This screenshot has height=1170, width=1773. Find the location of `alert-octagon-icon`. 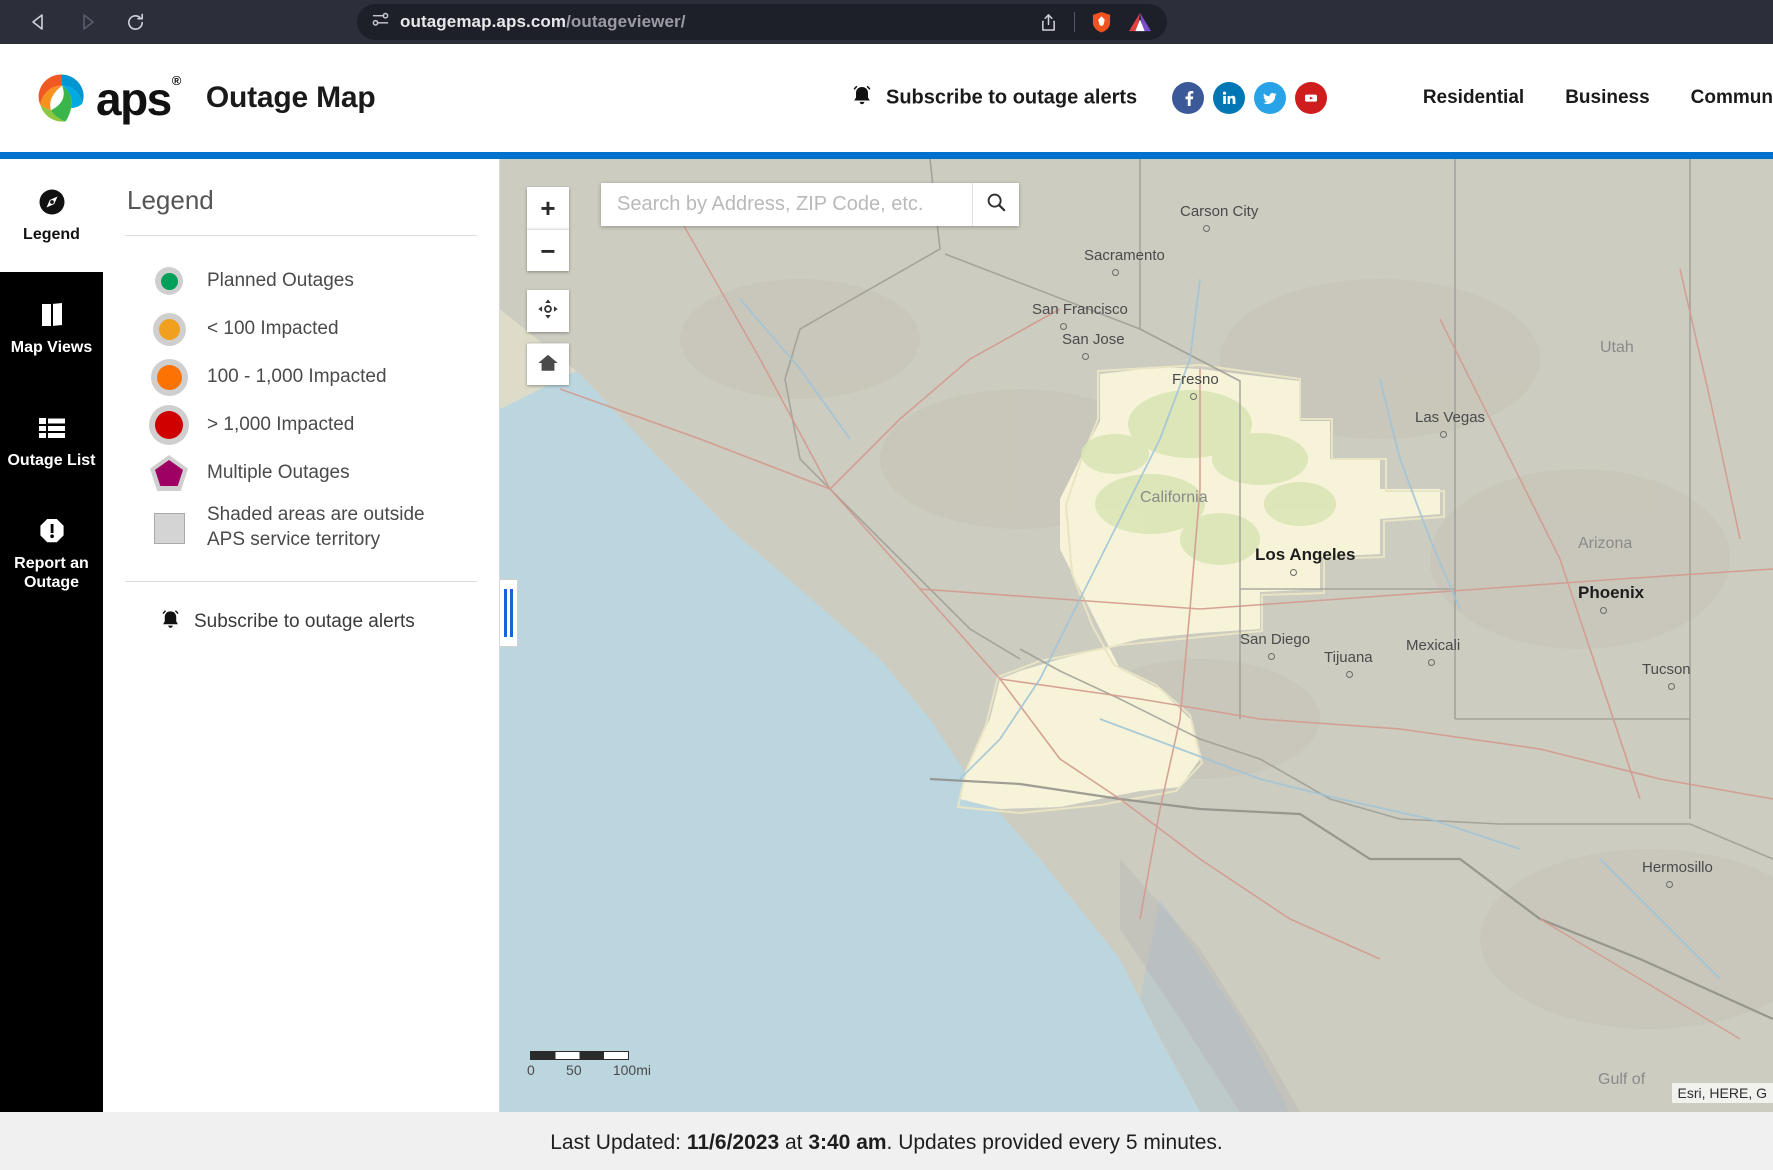

alert-octagon-icon is located at coordinates (52, 531).